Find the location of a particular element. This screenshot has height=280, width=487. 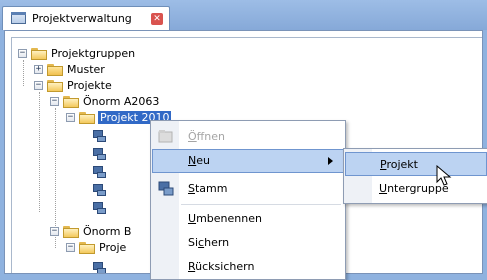

tree-item-onorm-b: − Önorm B is located at coordinates (106, 232).